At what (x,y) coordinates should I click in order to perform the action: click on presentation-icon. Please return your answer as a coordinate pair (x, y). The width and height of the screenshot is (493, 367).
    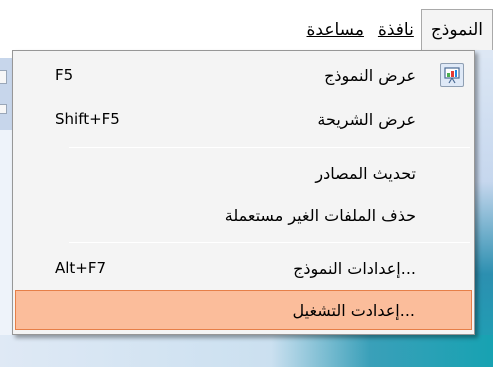
    Looking at the image, I should click on (452, 75).